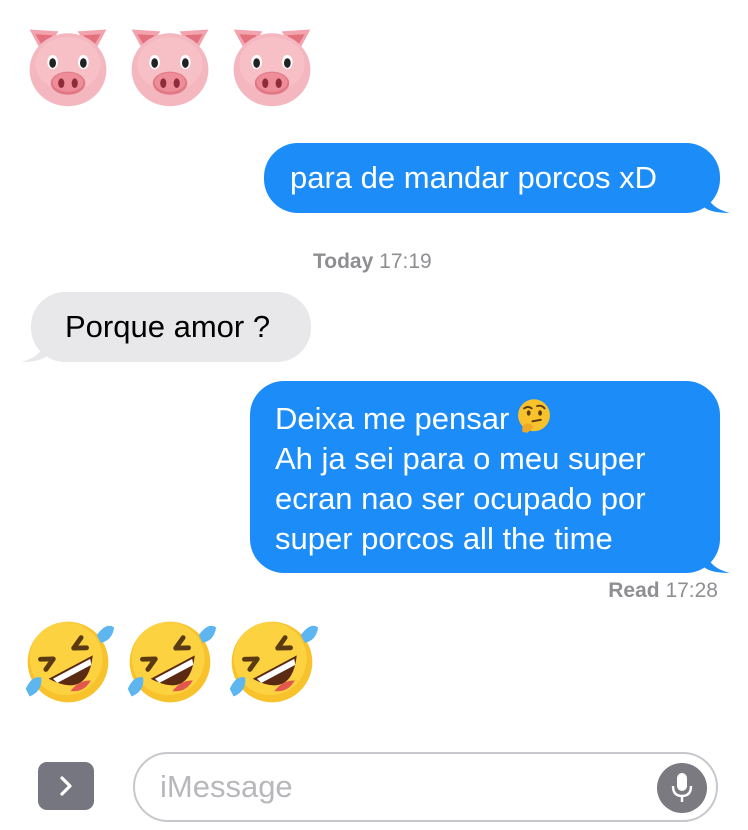  I want to click on timestamp: Today 17:19, so click(372, 262).